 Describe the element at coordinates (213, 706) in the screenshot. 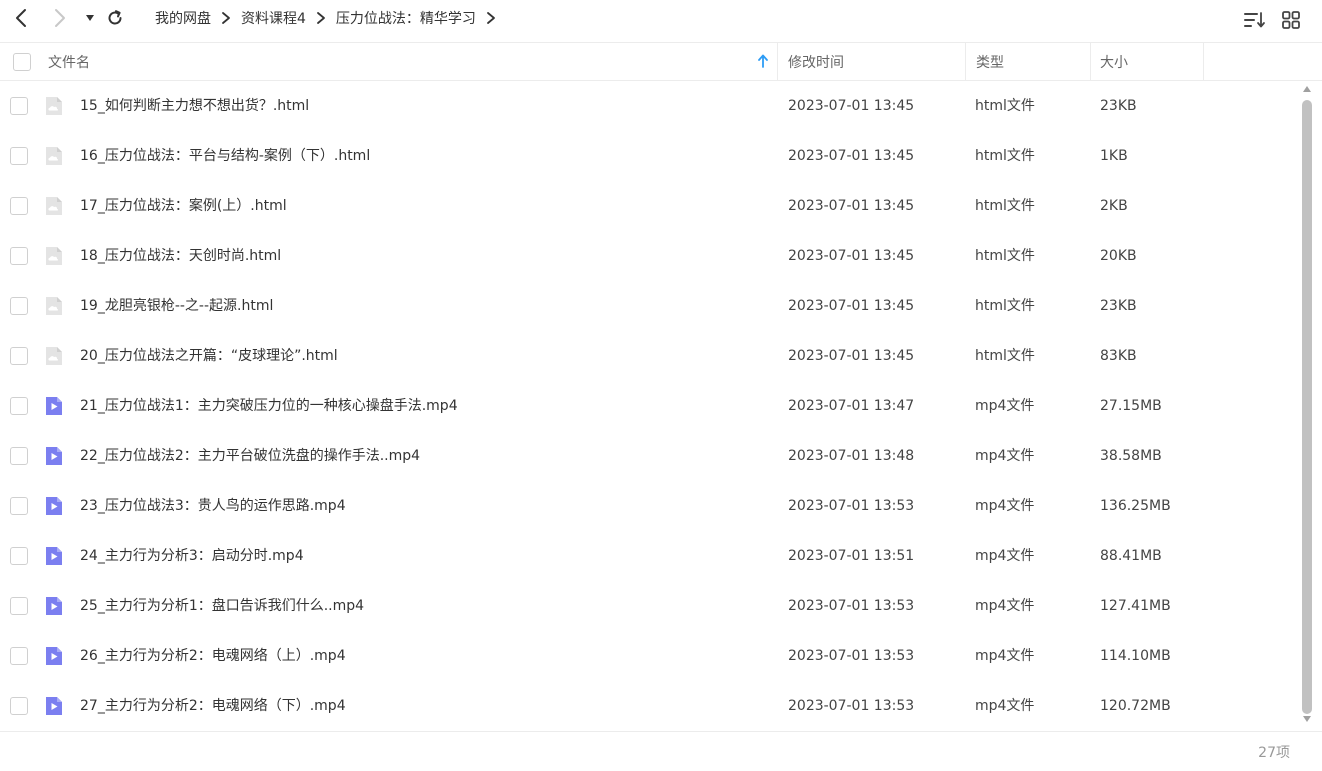

I see `file-name: 27_主力行为分析2：电魂网络（下）.mp4` at that location.